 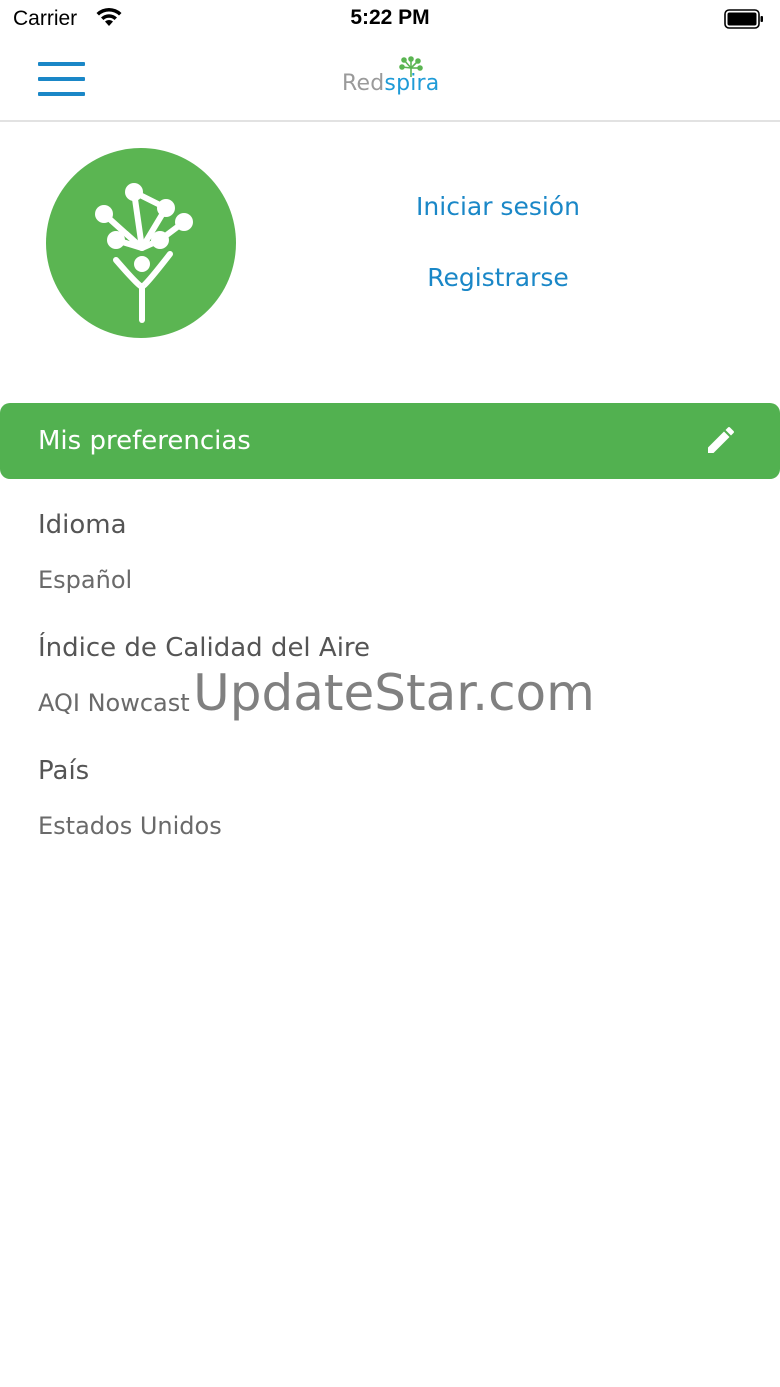 I want to click on clock: 5:22 PM, so click(x=390, y=17).